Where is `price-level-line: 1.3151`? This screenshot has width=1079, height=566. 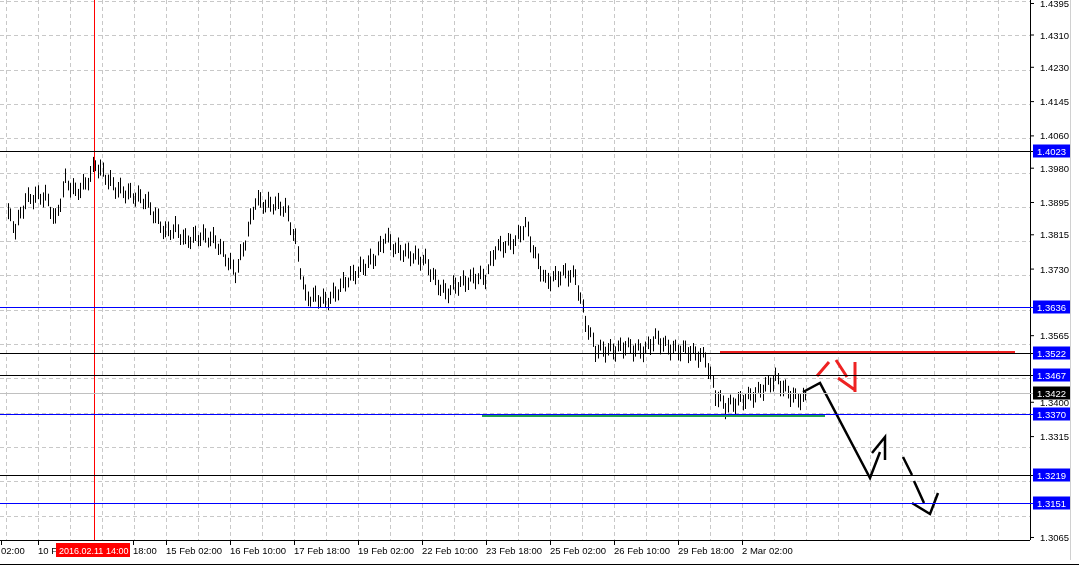 price-level-line: 1.3151 is located at coordinates (535, 503).